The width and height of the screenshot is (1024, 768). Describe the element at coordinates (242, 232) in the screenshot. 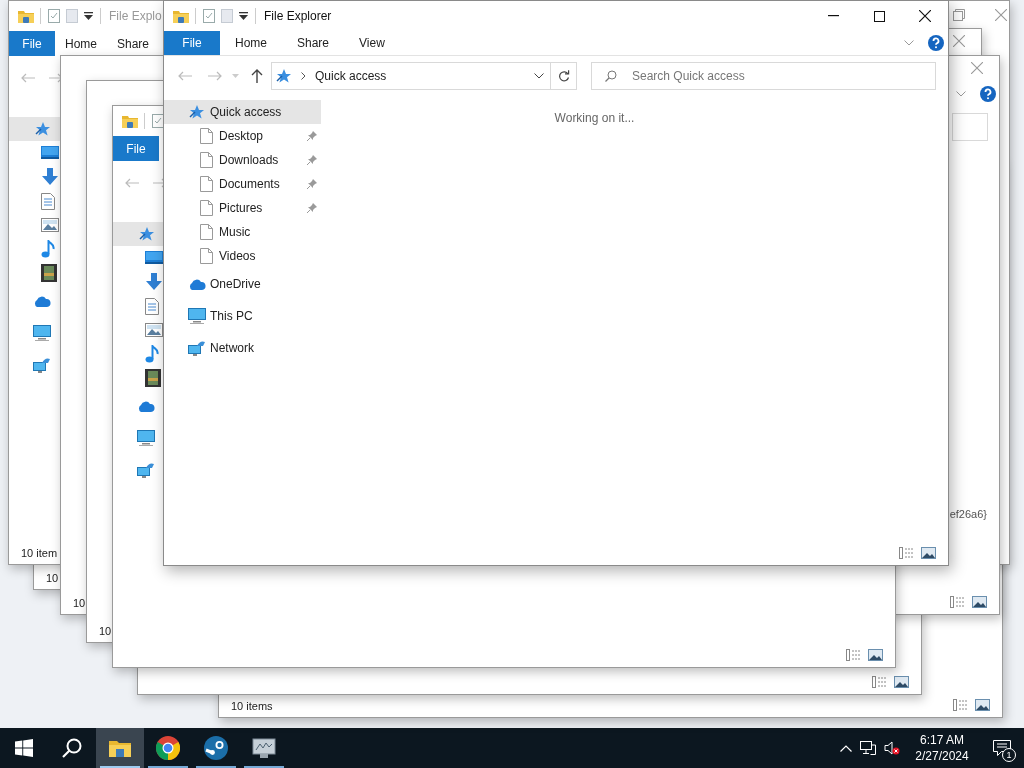

I see `nav-item: Music` at that location.